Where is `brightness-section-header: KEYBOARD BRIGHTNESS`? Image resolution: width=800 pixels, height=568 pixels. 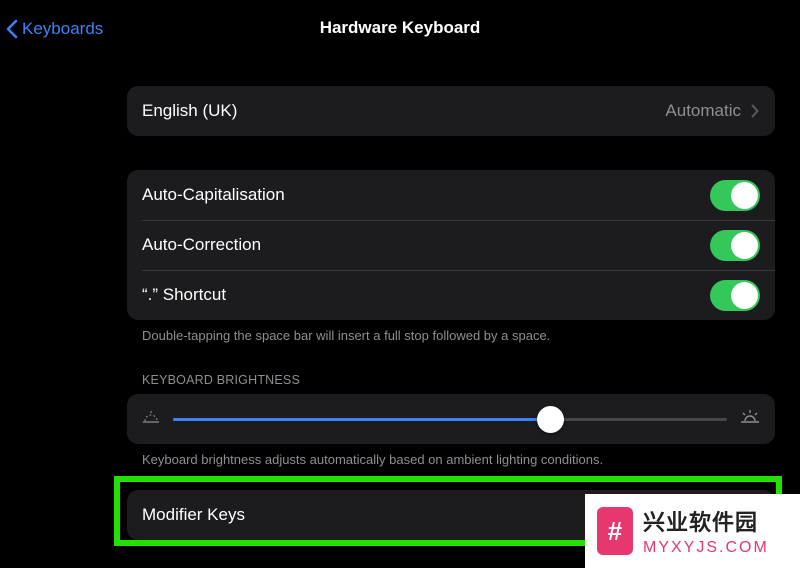 brightness-section-header: KEYBOARD BRIGHTNESS is located at coordinates (221, 380).